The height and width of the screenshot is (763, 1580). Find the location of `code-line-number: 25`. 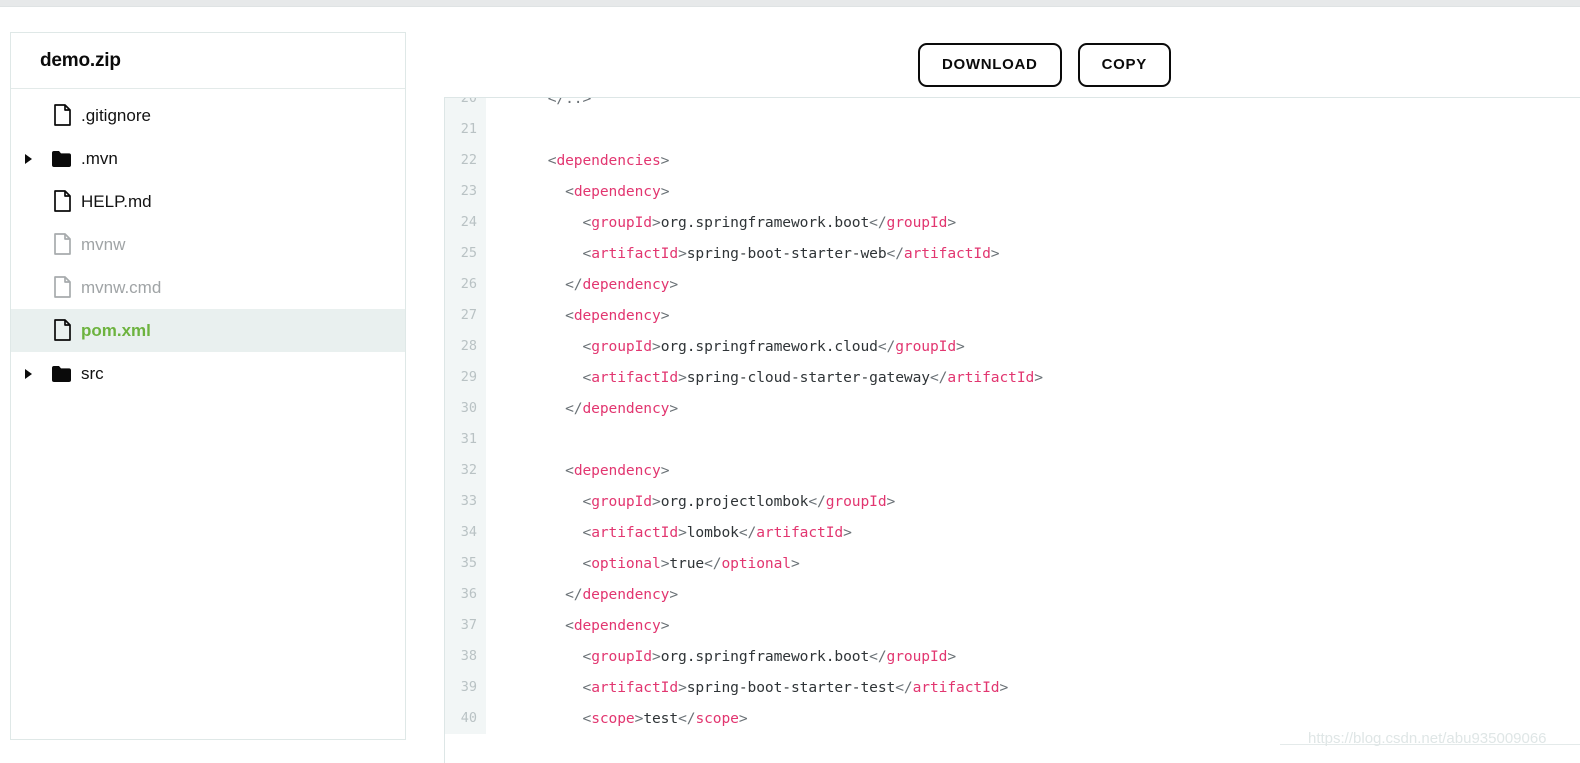

code-line-number: 25 is located at coordinates (465, 253).